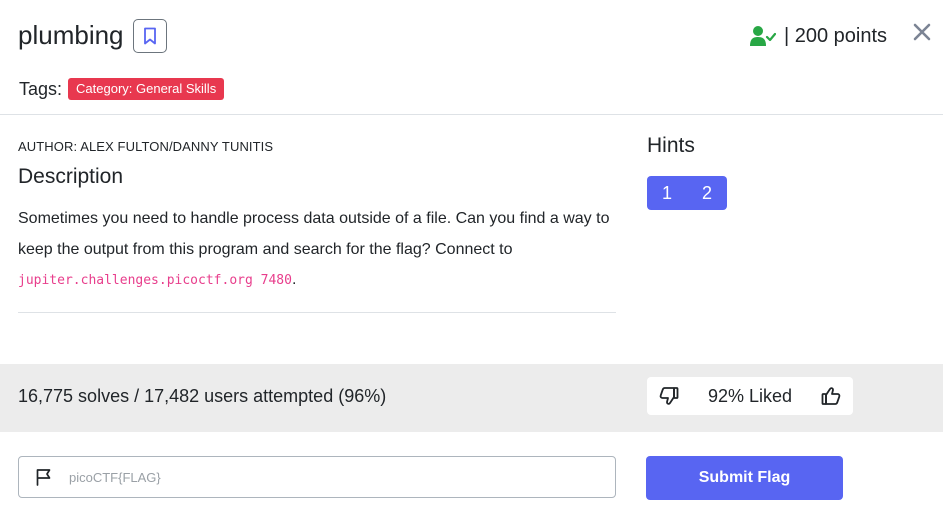 This screenshot has height=514, width=943. Describe the element at coordinates (155, 280) in the screenshot. I see `connection-command: jupiter.challenges.picoctf.org 7480` at that location.